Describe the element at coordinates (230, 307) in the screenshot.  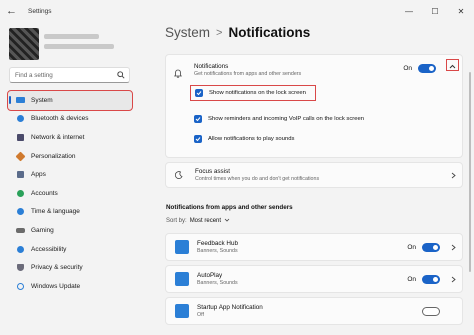
I see `app-name: Startup App Notification` at that location.